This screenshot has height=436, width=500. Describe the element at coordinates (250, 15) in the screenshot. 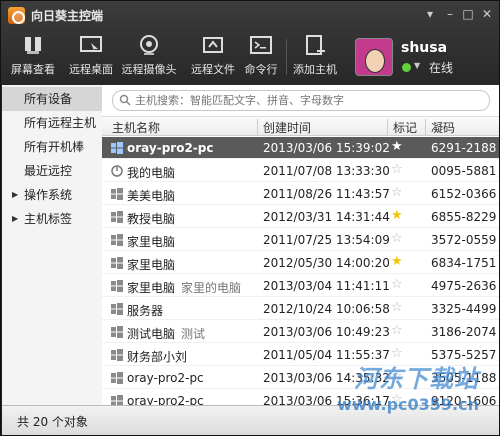

I see `title-bar: 向日葵主控端 ▾ – □ ✕` at that location.